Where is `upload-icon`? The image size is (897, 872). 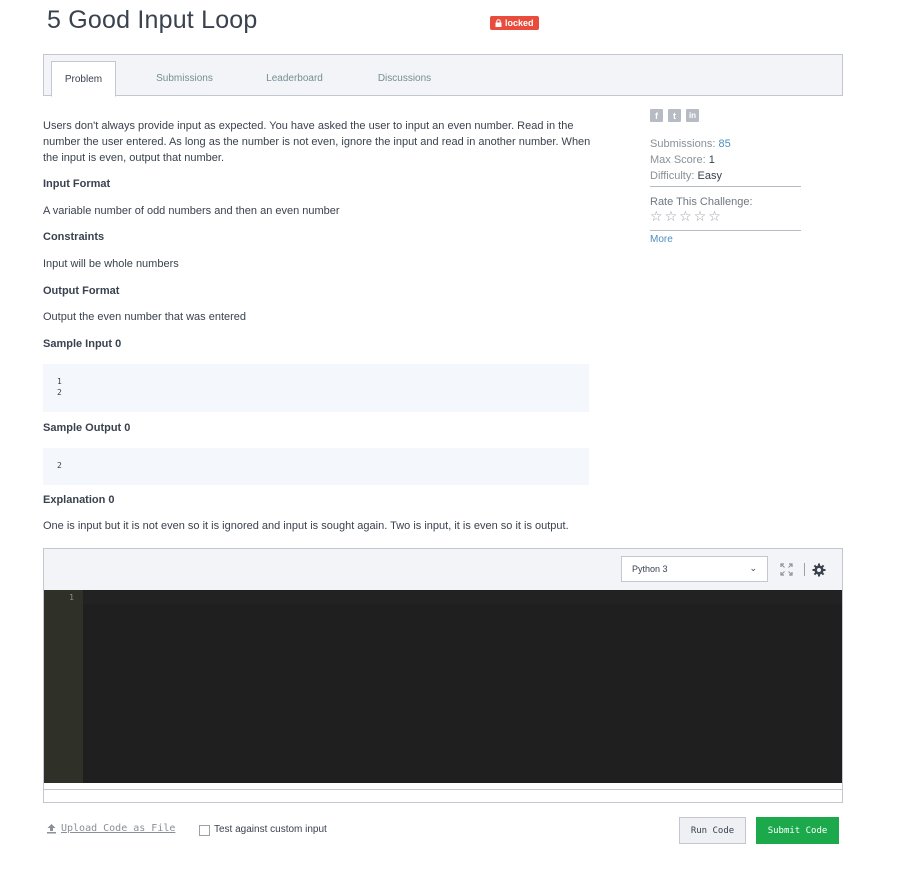
upload-icon is located at coordinates (51, 829).